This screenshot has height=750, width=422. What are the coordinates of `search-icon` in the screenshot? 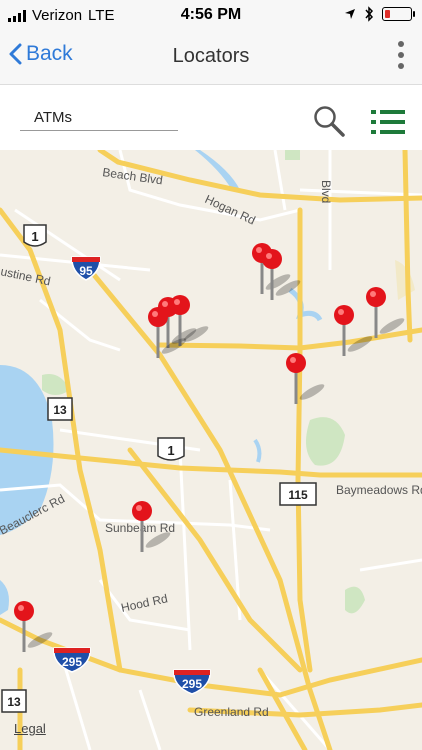 It's located at (329, 121).